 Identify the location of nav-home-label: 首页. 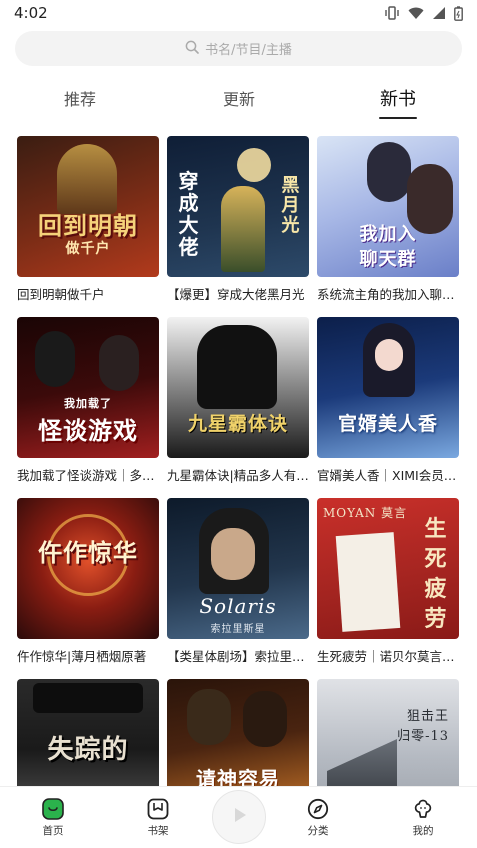
(53, 831).